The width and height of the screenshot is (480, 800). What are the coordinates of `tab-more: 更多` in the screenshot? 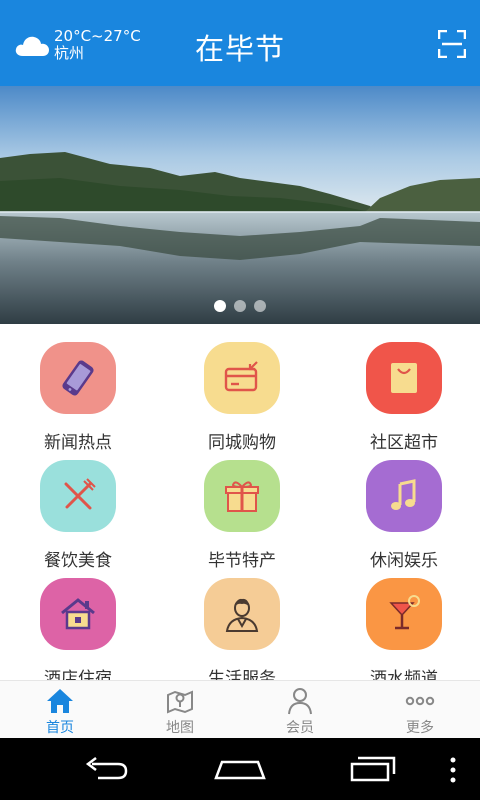 It's located at (420, 710).